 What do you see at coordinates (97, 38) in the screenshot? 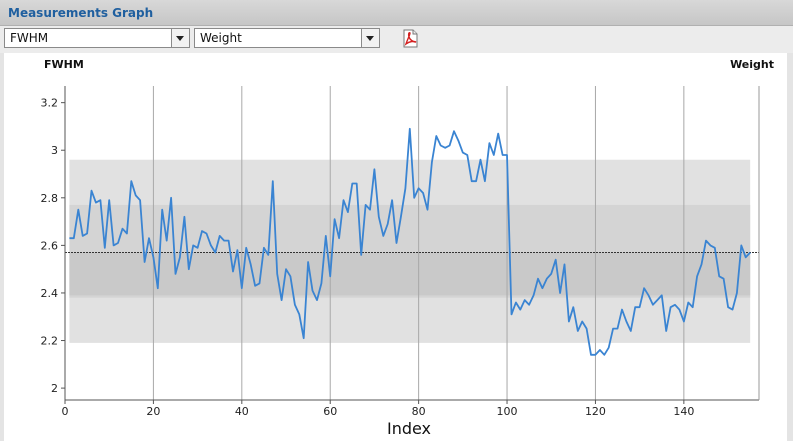
I see `y-axis-select: FWHM` at bounding box center [97, 38].